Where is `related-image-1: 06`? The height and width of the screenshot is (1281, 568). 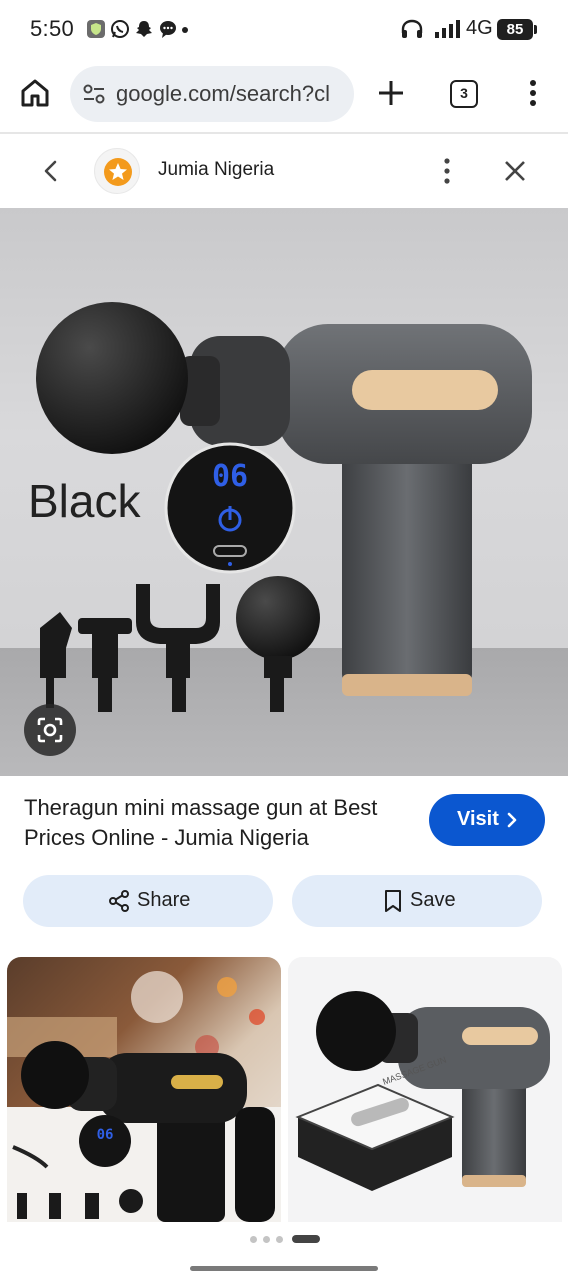 related-image-1: 06 is located at coordinates (144, 1089).